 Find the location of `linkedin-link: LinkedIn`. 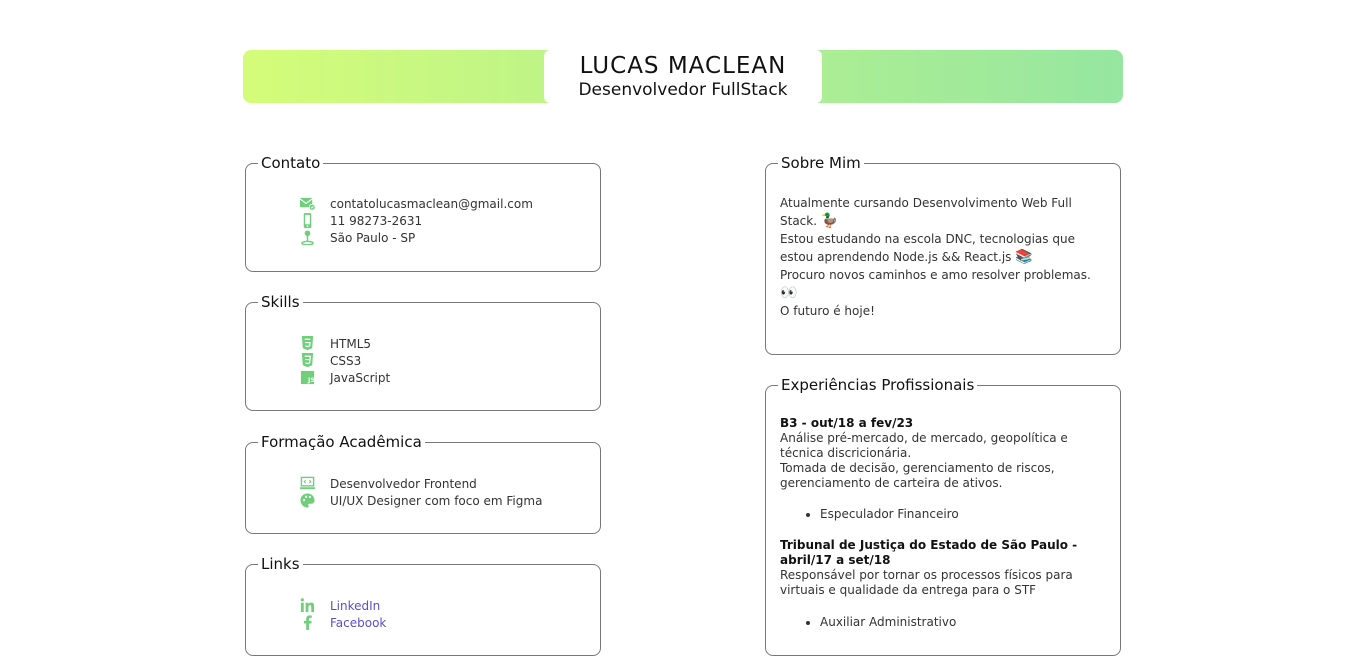

linkedin-link: LinkedIn is located at coordinates (355, 606).